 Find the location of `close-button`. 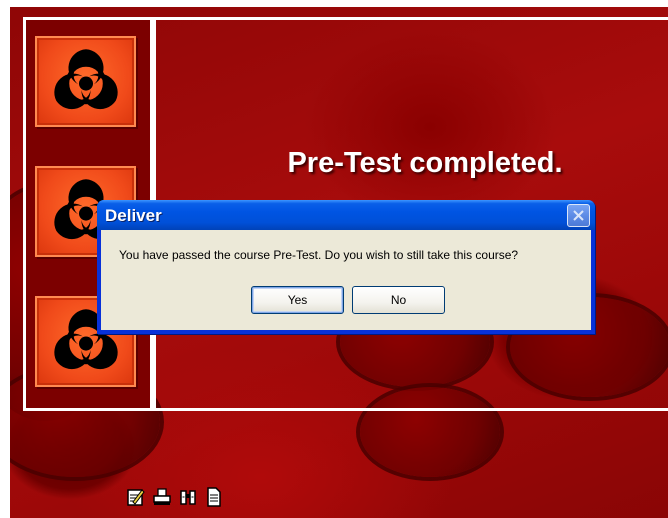

close-button is located at coordinates (578, 215).